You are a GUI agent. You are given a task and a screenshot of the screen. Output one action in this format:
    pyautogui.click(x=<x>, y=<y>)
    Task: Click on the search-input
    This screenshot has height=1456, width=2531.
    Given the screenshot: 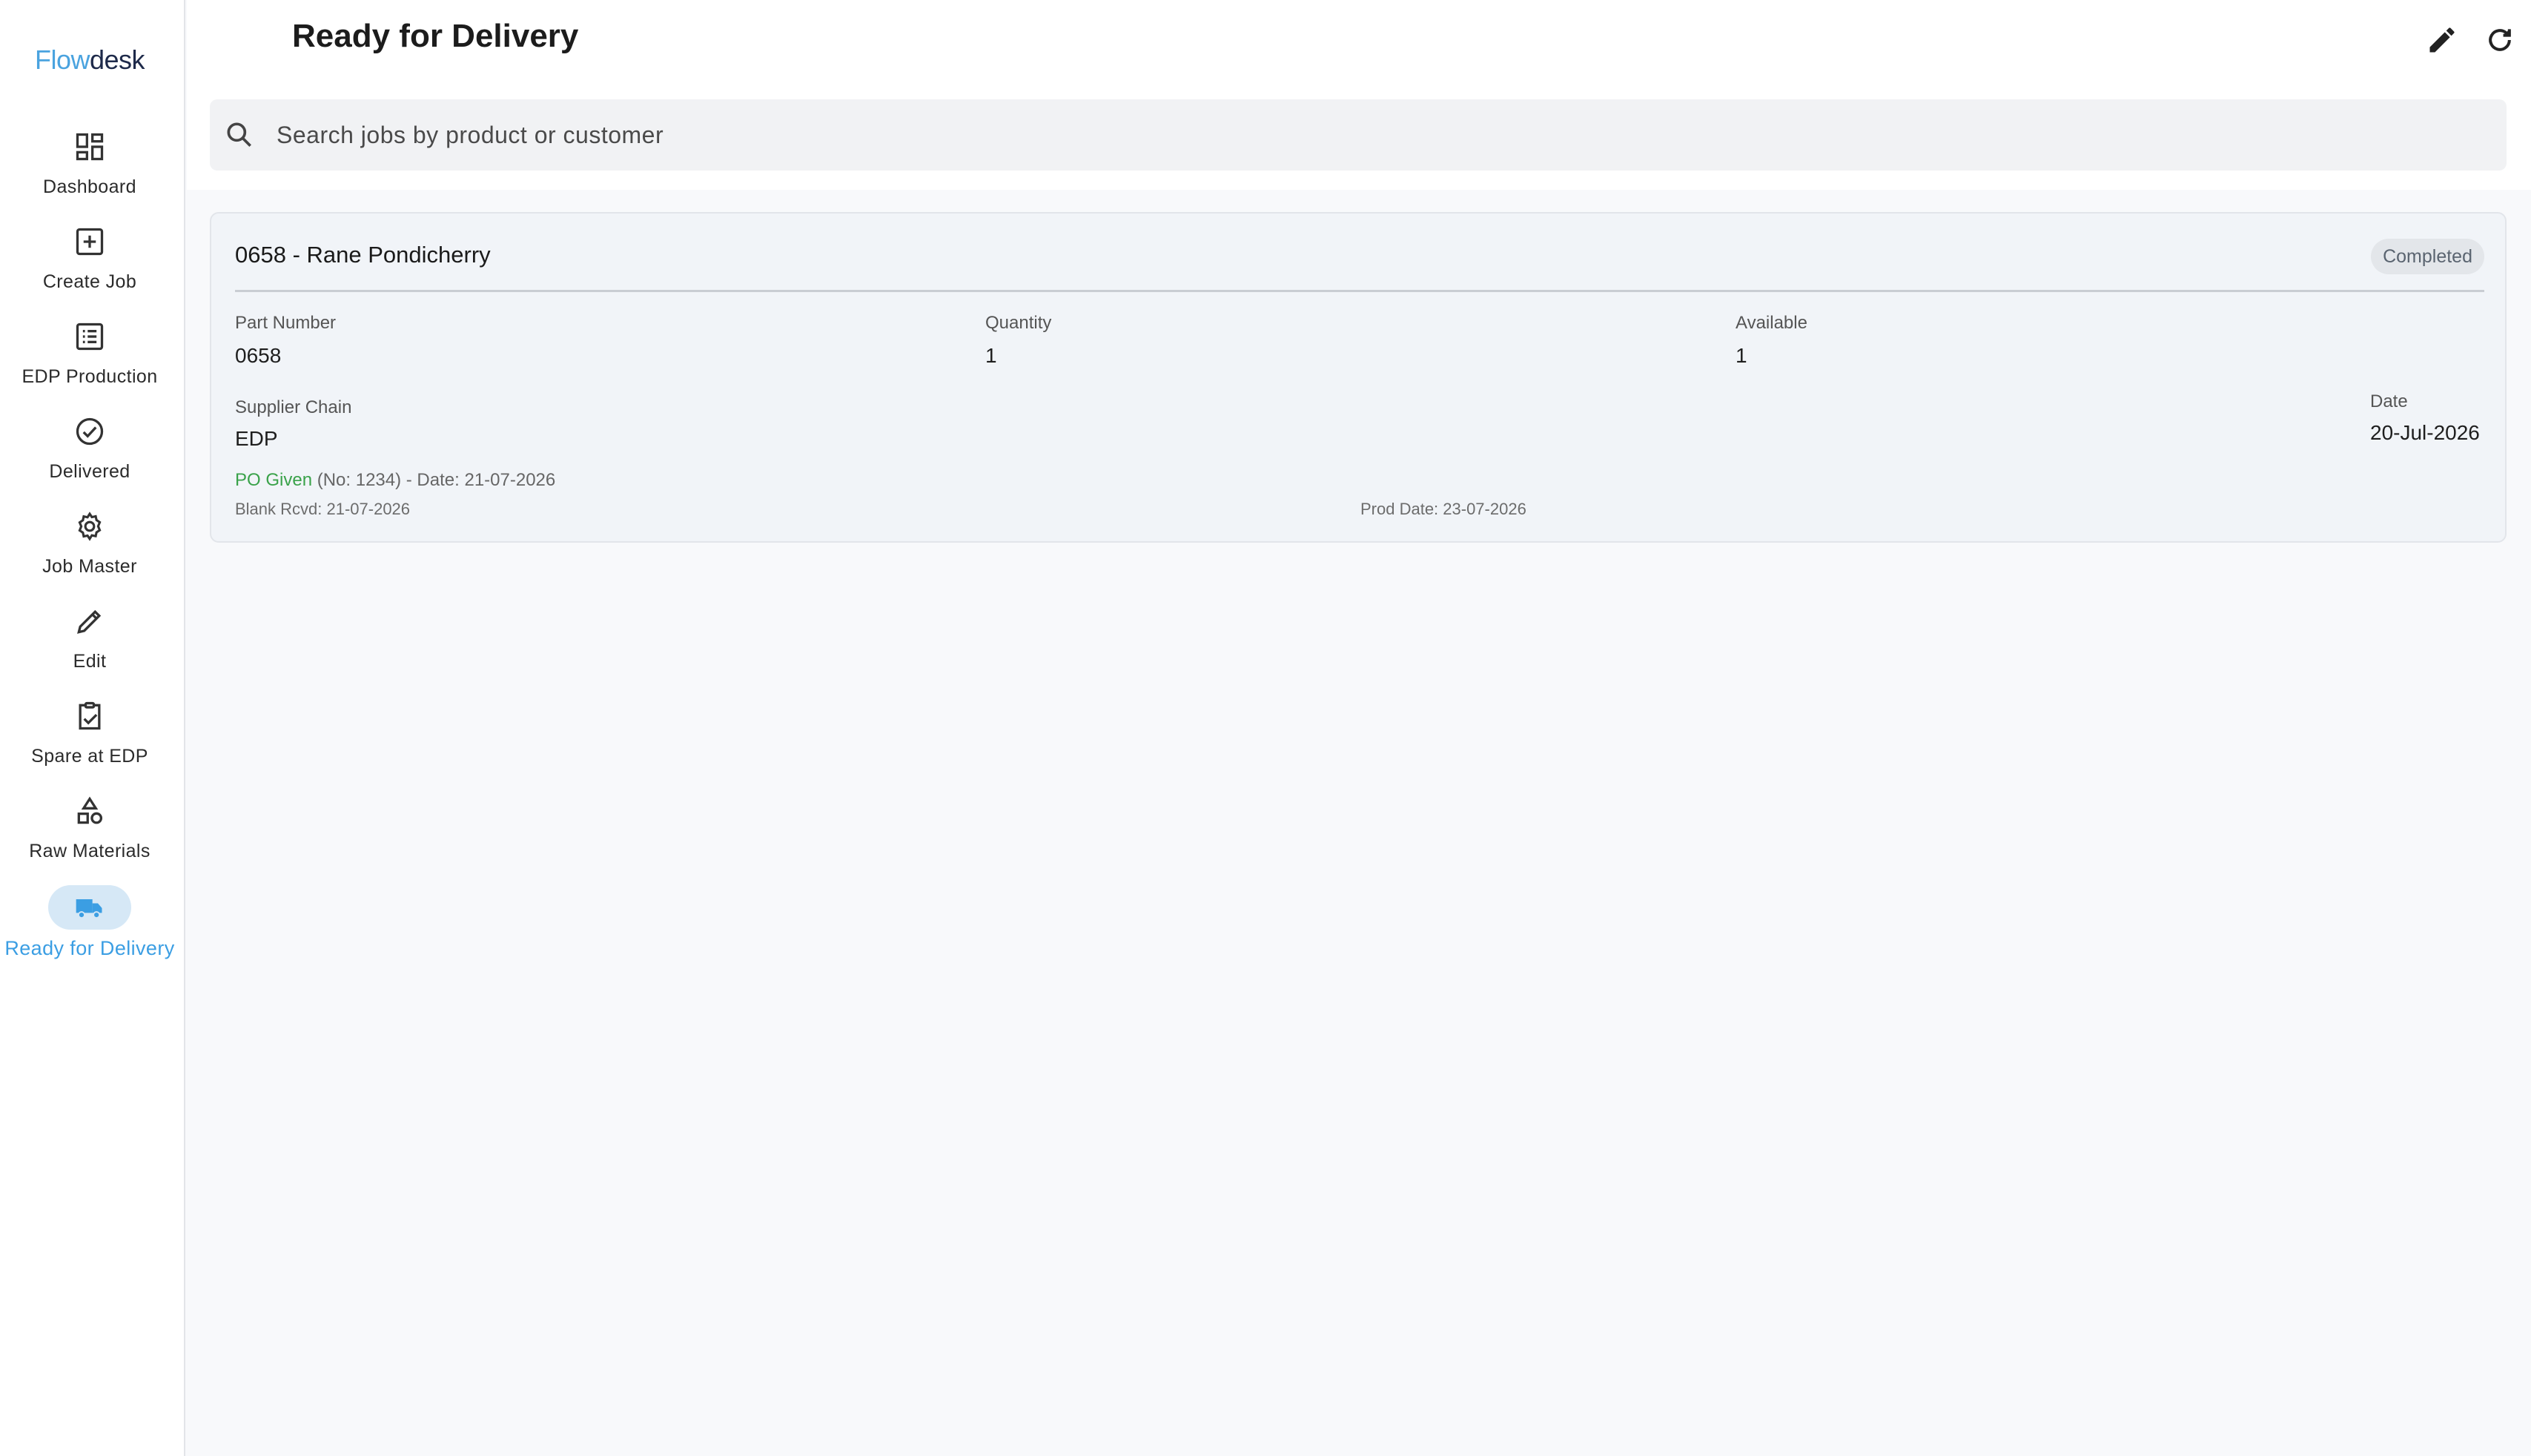 What is the action you would take?
    pyautogui.click(x=1351, y=135)
    